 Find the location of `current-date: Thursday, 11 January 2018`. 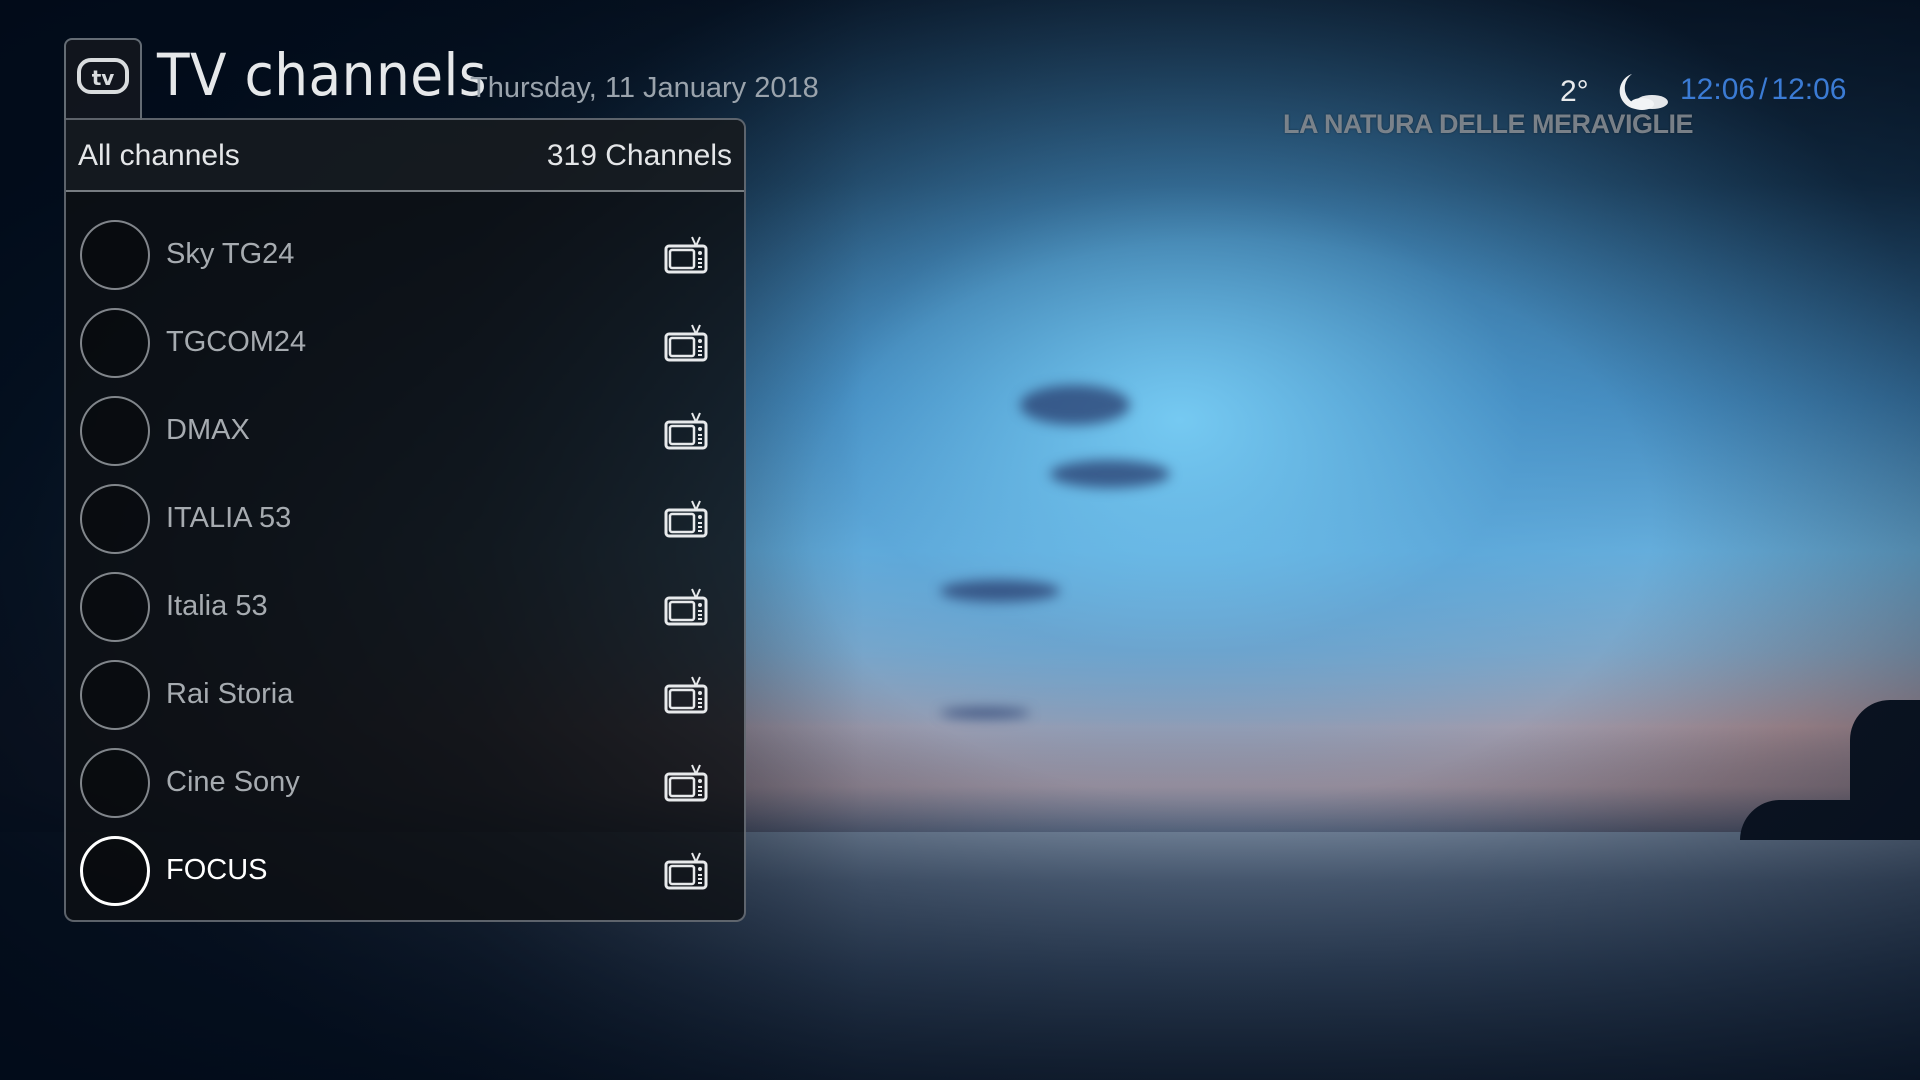

current-date: Thursday, 11 January 2018 is located at coordinates (644, 88).